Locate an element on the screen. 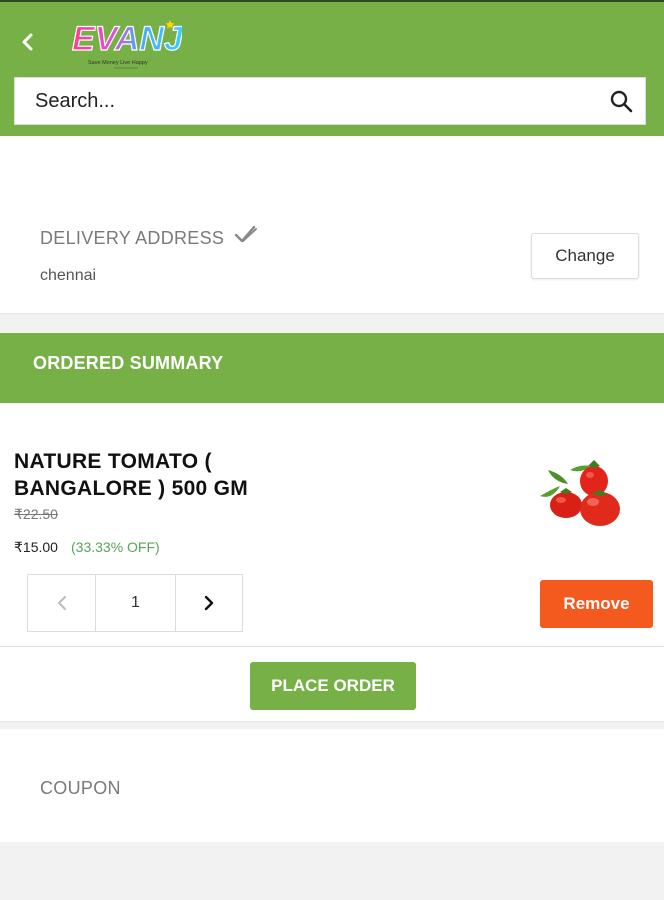  original-price: ₹22.50 is located at coordinates (36, 514).